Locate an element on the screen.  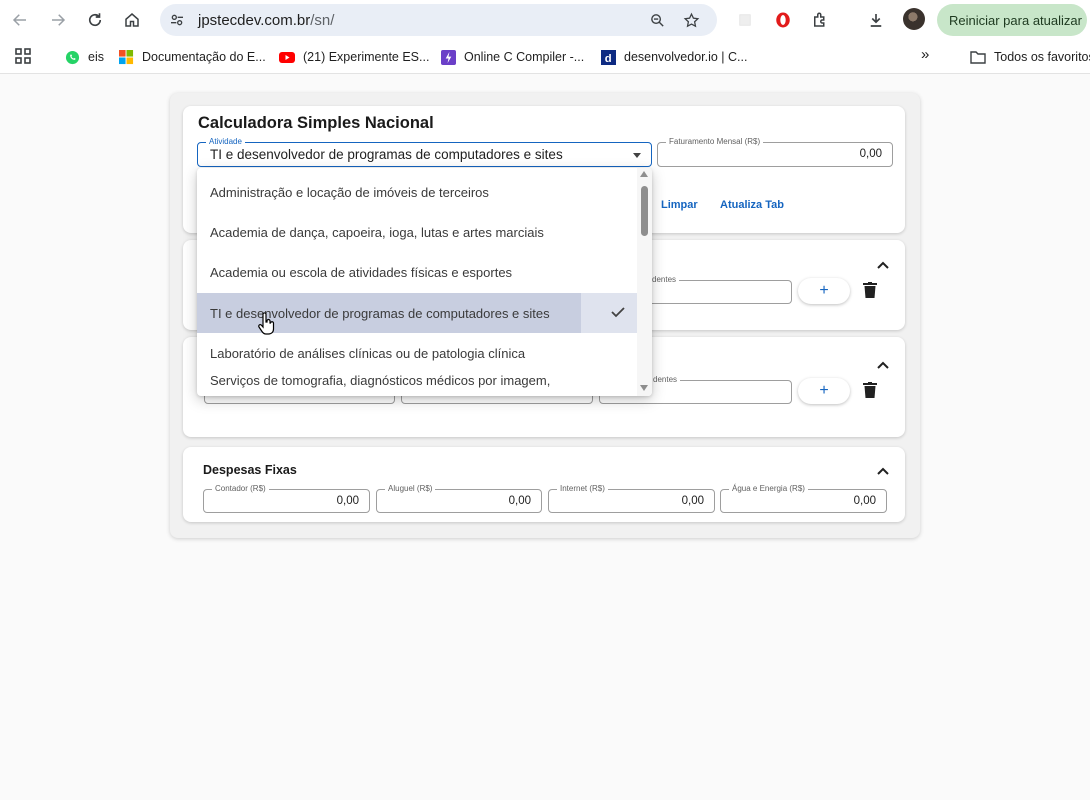
add-item-button-2: + is located at coordinates (824, 391).